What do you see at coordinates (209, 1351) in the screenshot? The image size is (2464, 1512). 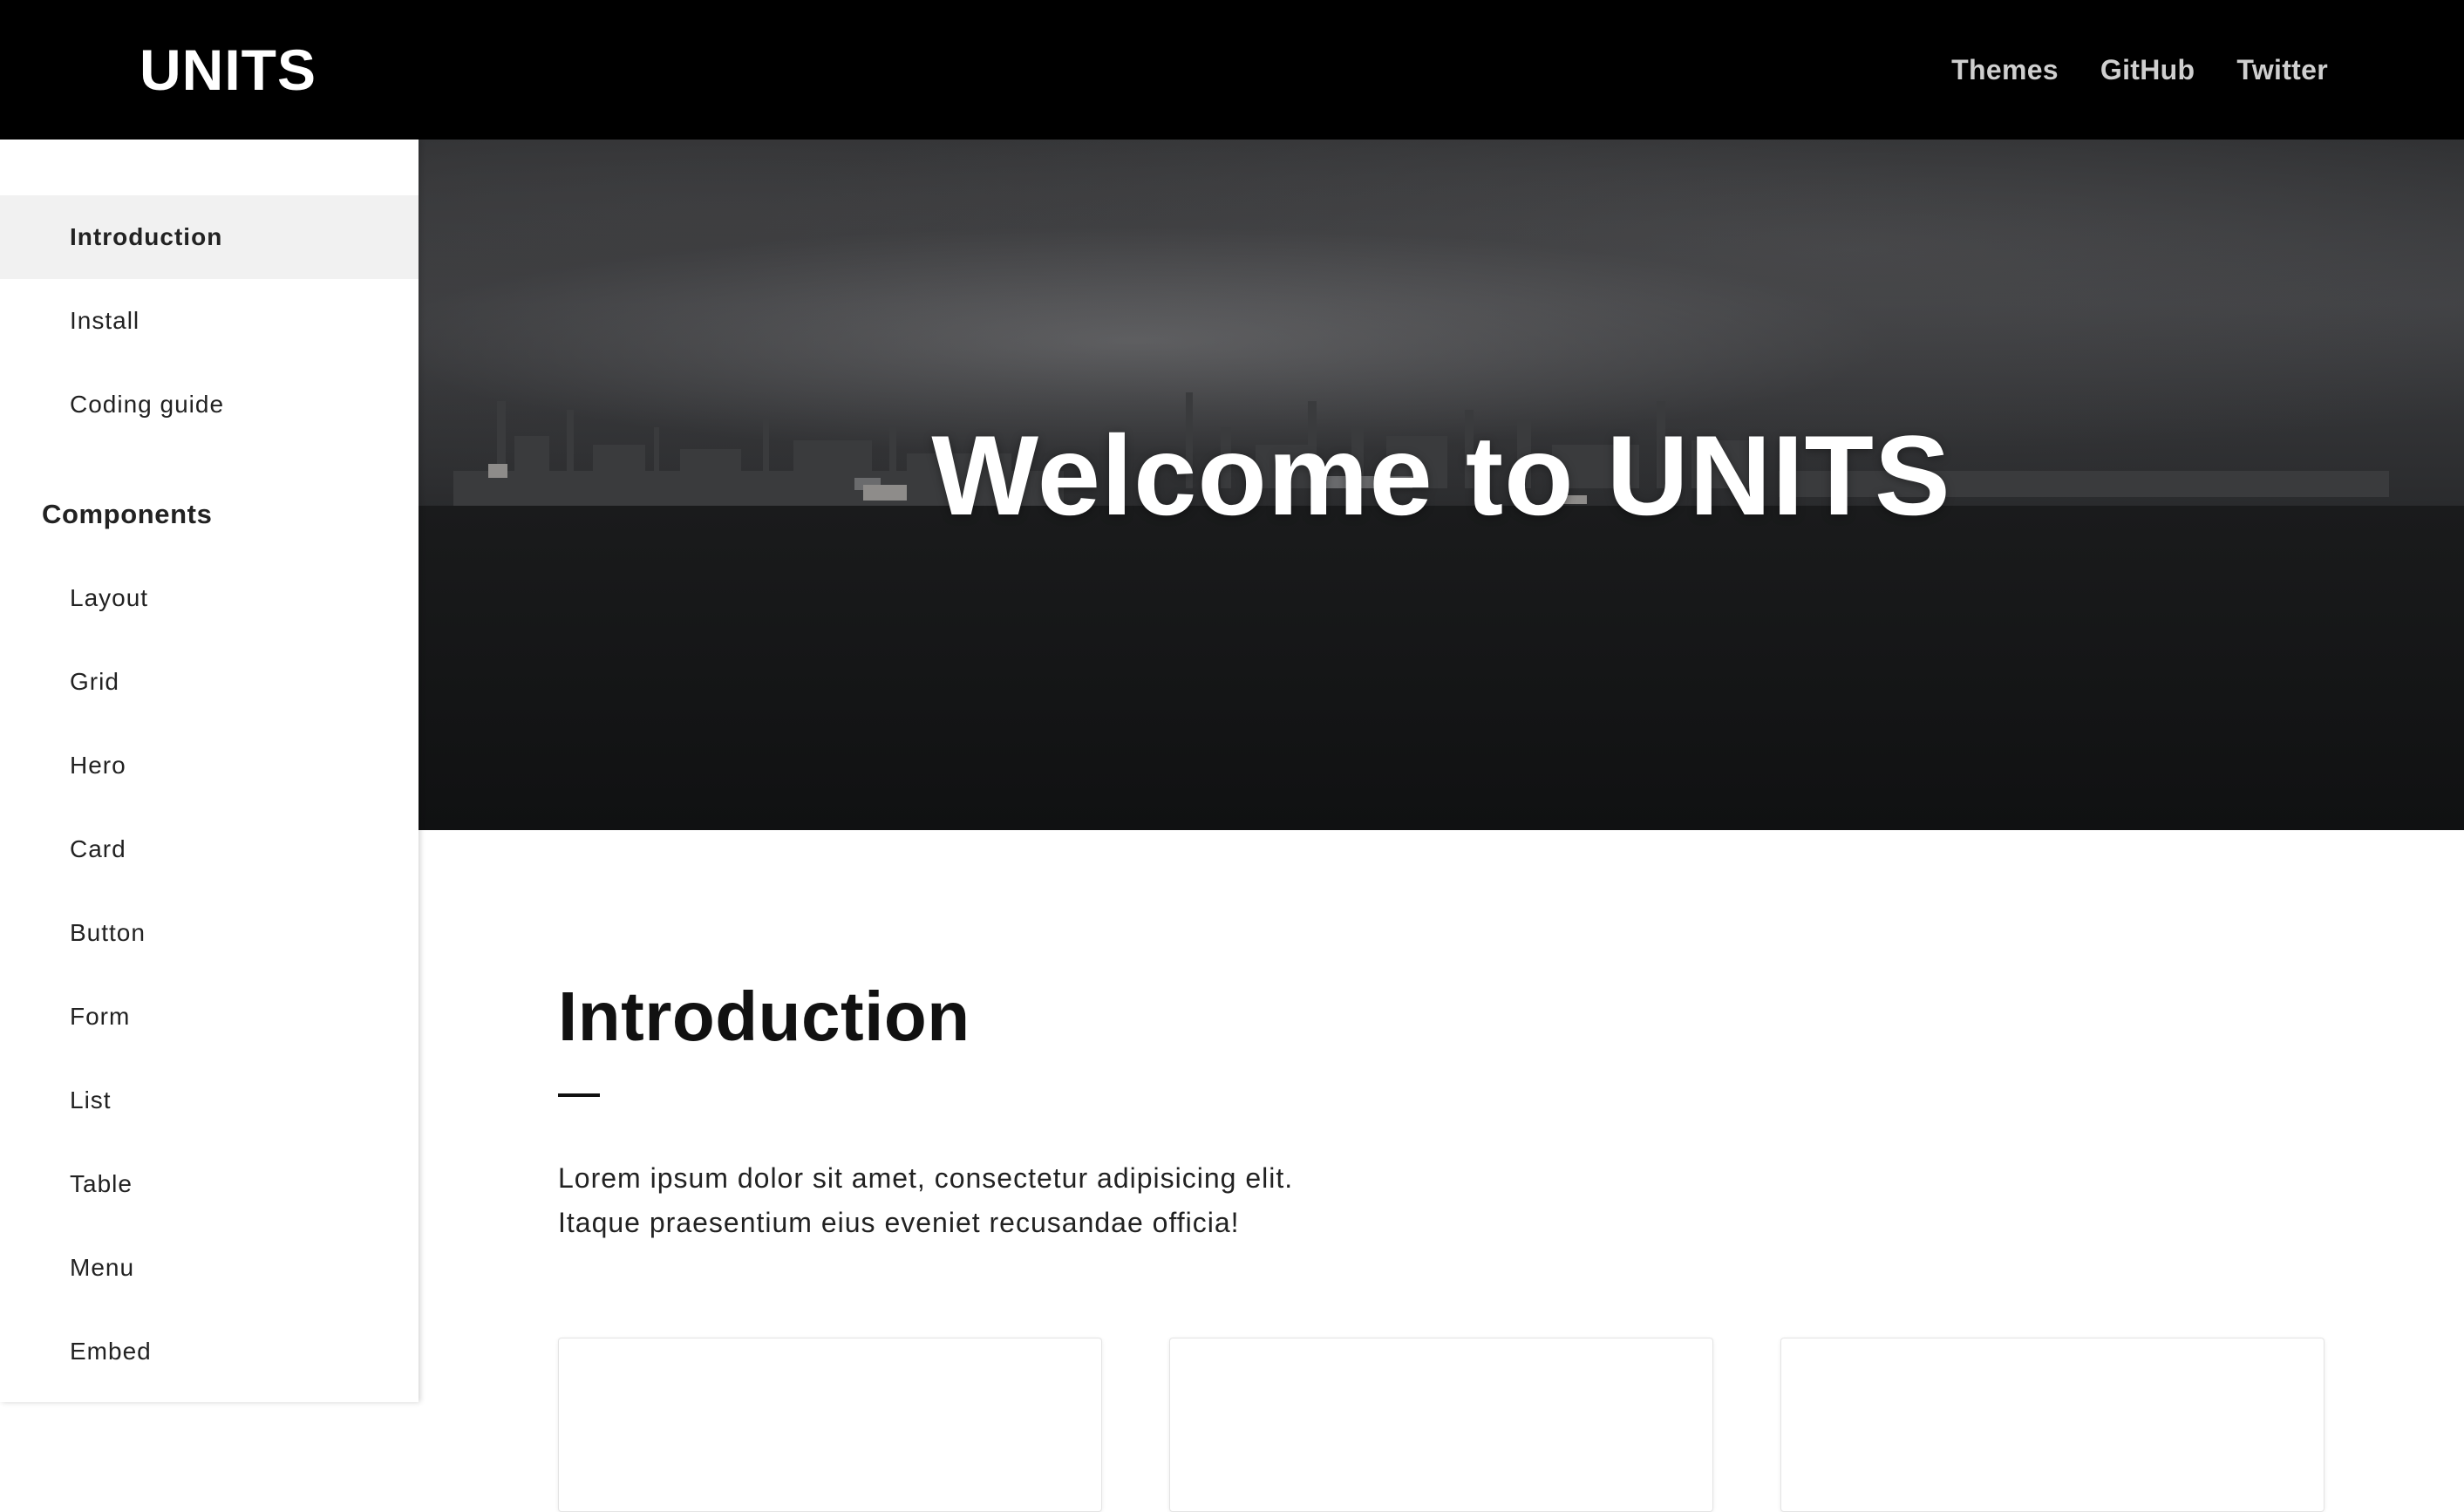 I see `sidebar-item-embed: Embed` at bounding box center [209, 1351].